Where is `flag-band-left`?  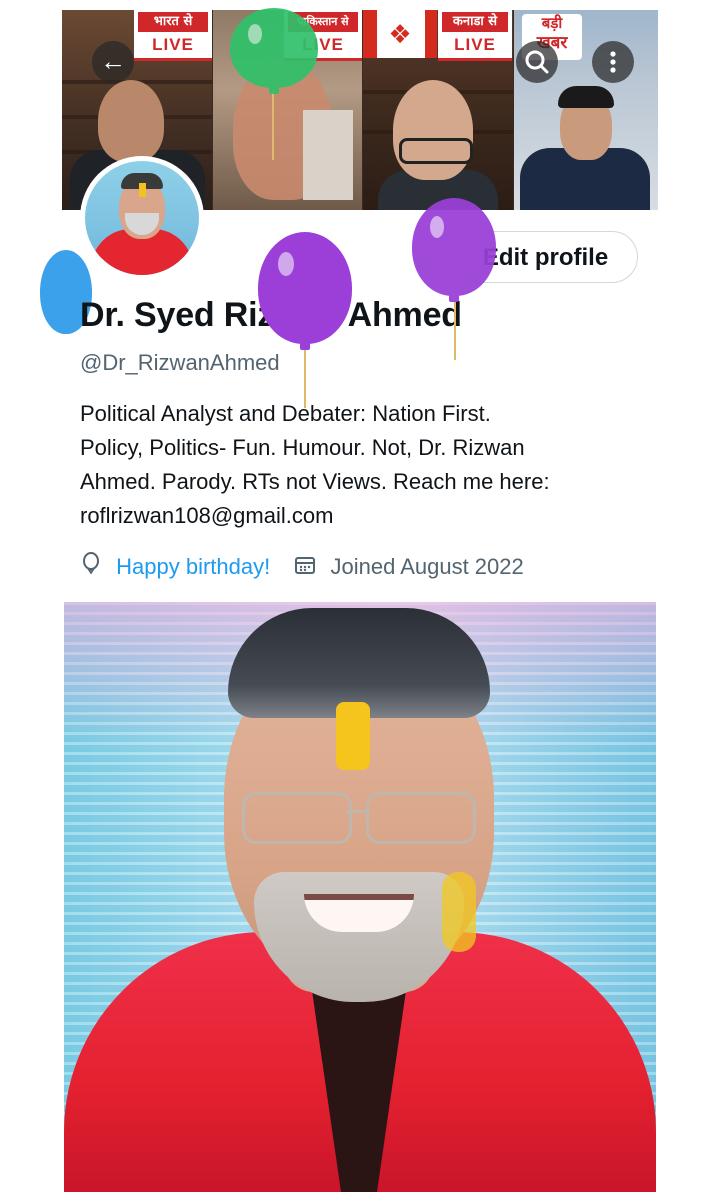 flag-band-left is located at coordinates (370, 34).